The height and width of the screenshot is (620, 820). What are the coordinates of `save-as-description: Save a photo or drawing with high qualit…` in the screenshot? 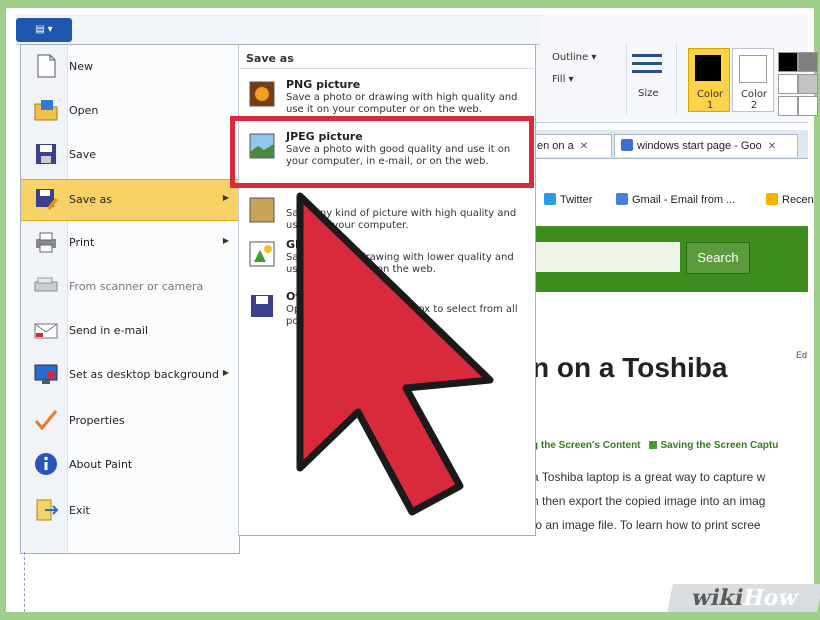 It's located at (402, 103).